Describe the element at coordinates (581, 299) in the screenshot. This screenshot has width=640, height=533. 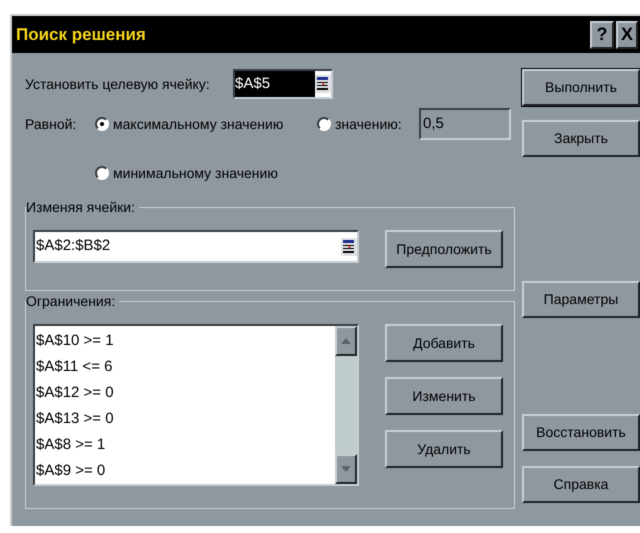
I see `dialog-button: Параметры` at that location.